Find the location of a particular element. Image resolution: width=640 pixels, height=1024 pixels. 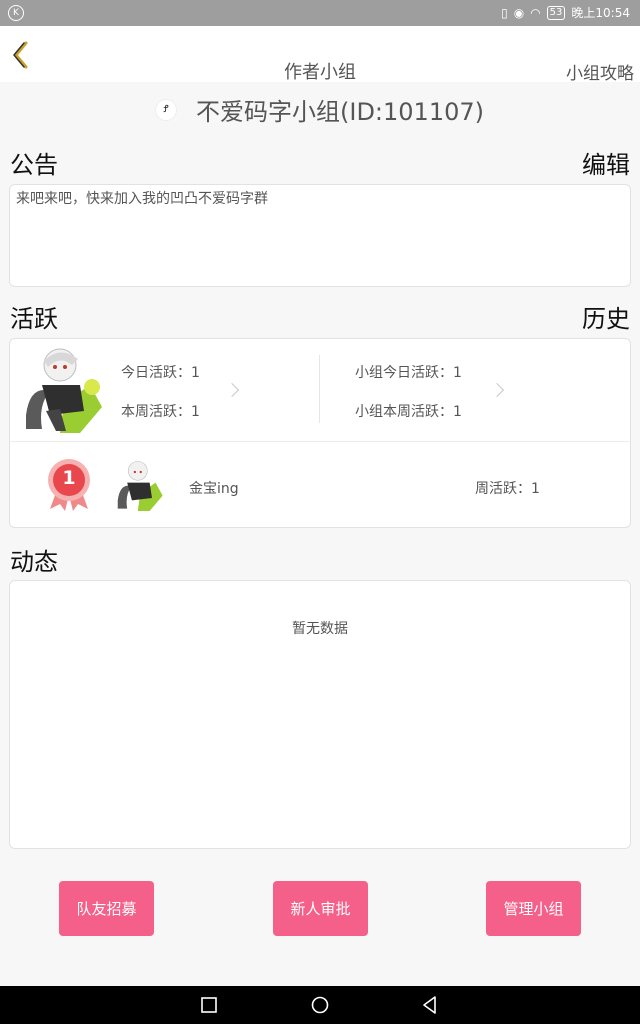

group-avatar-icon: Ꝭ is located at coordinates (166, 109).